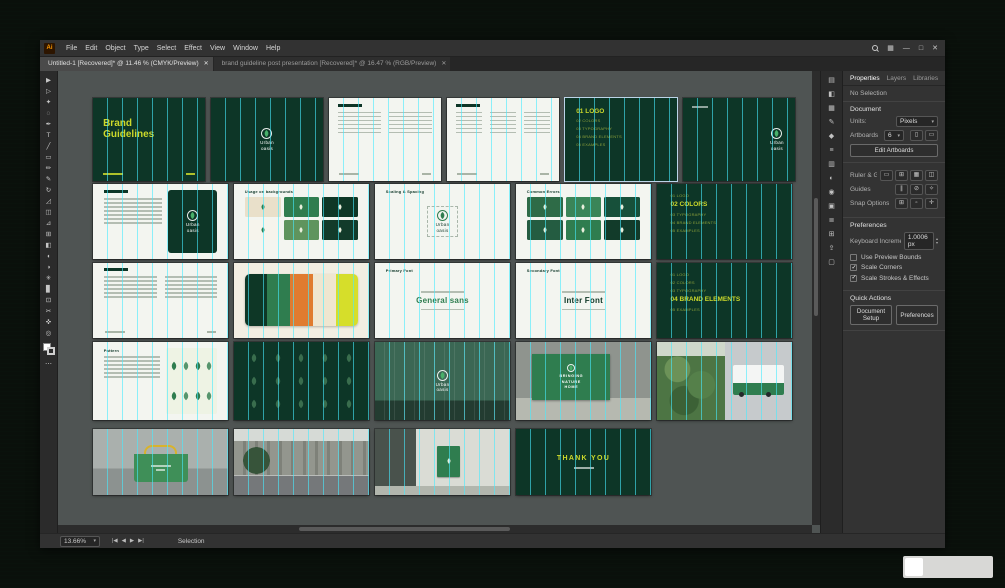  I want to click on grid-icon: ⊞, so click(901, 175).